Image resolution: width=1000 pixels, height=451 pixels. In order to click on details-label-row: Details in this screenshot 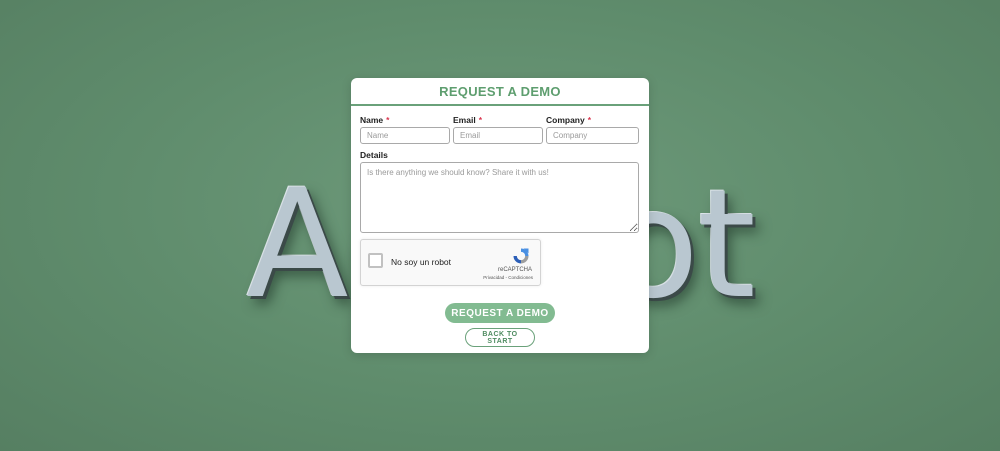, I will do `click(500, 156)`.